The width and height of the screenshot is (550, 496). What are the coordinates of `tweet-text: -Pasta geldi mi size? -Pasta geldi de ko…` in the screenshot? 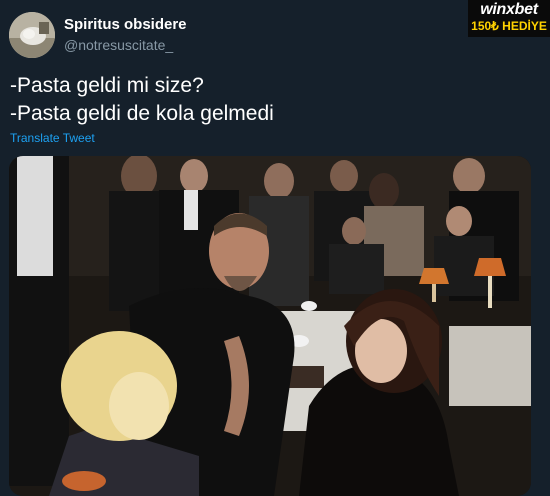 It's located at (270, 100).